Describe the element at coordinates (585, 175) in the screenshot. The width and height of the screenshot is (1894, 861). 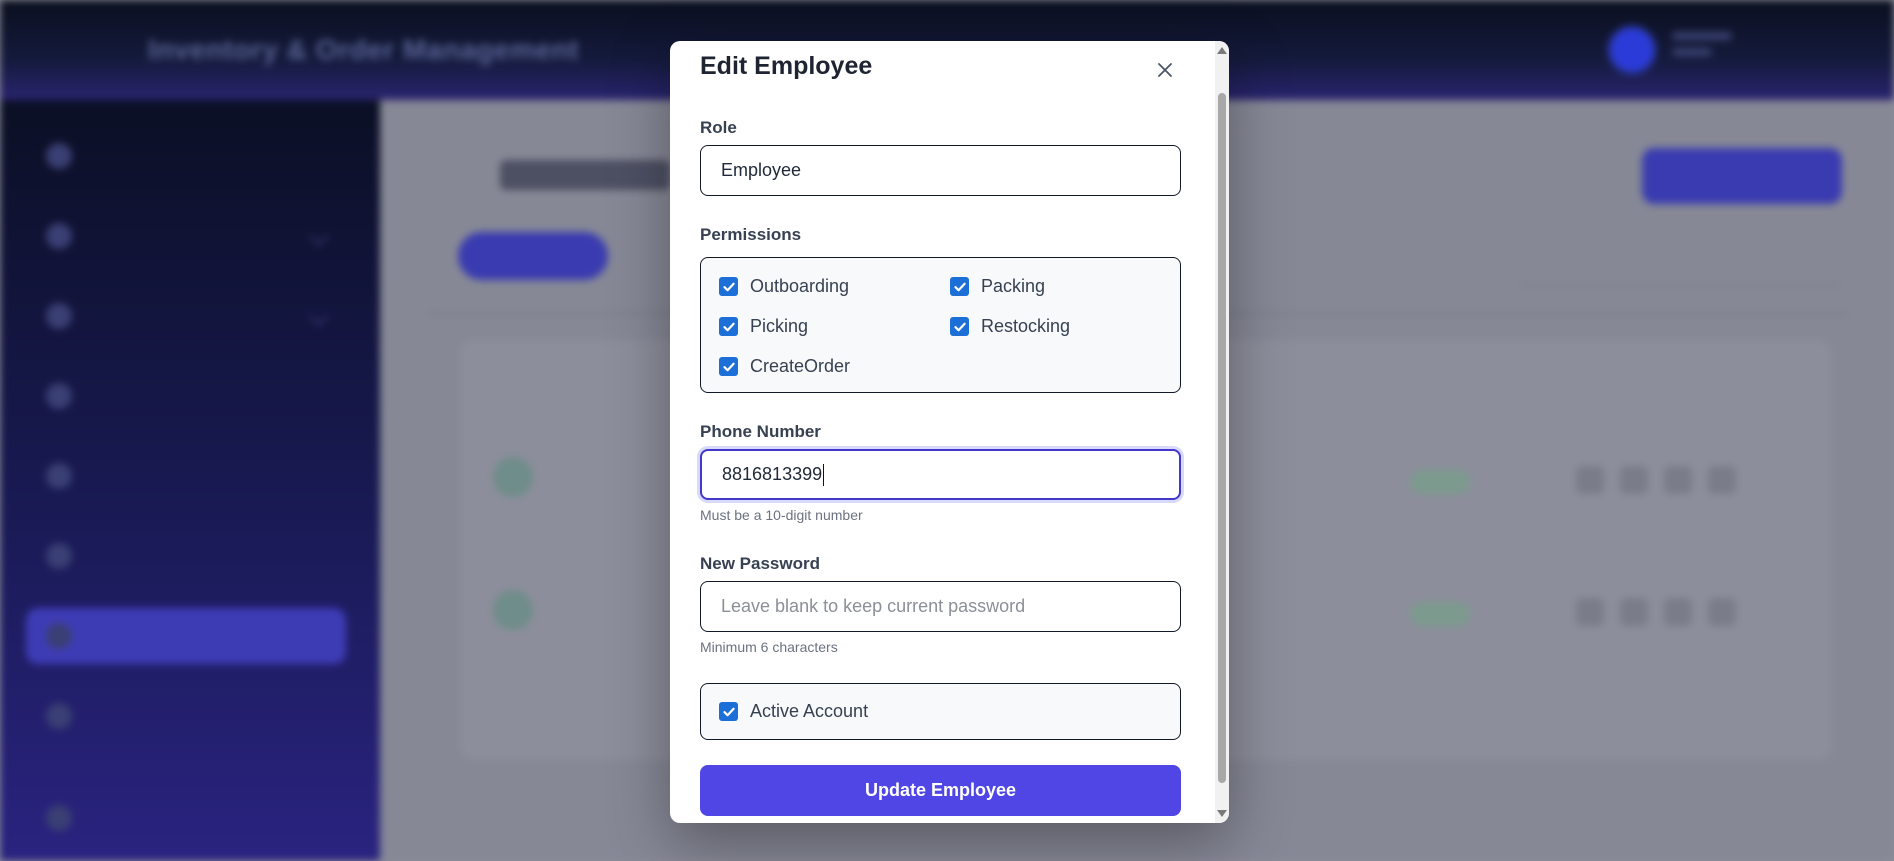
I see `page-heading` at that location.